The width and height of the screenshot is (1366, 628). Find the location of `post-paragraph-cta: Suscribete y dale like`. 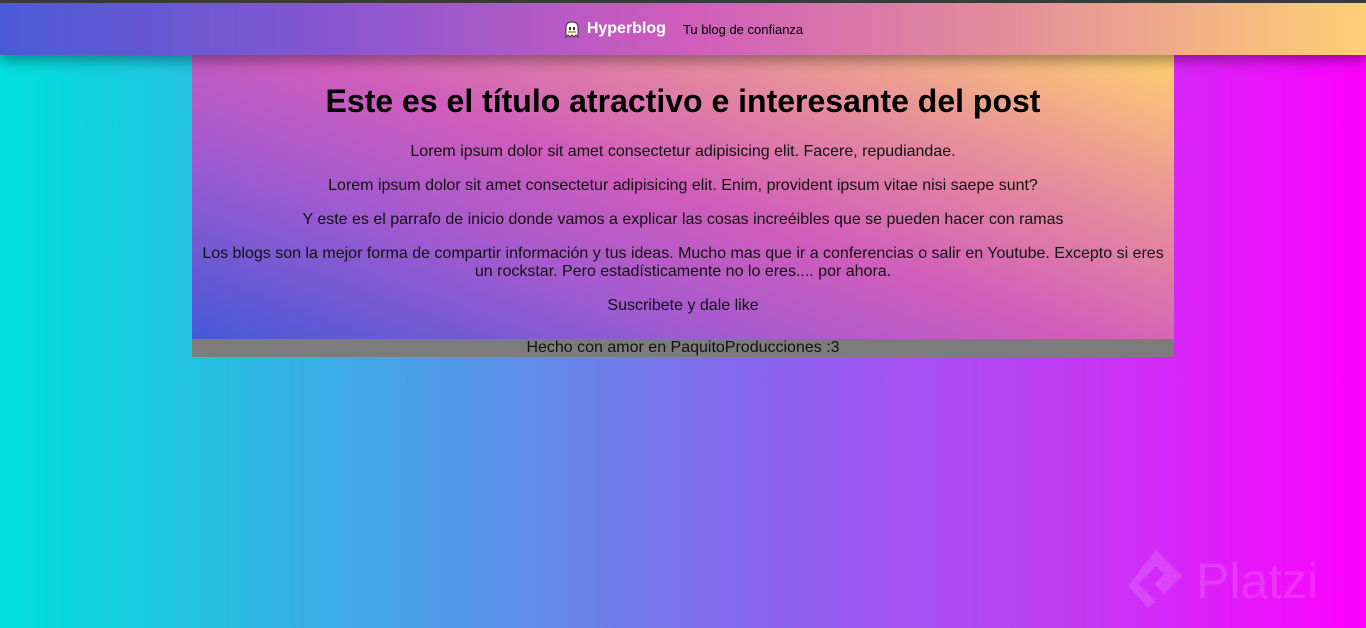

post-paragraph-cta: Suscribete y dale like is located at coordinates (683, 305).